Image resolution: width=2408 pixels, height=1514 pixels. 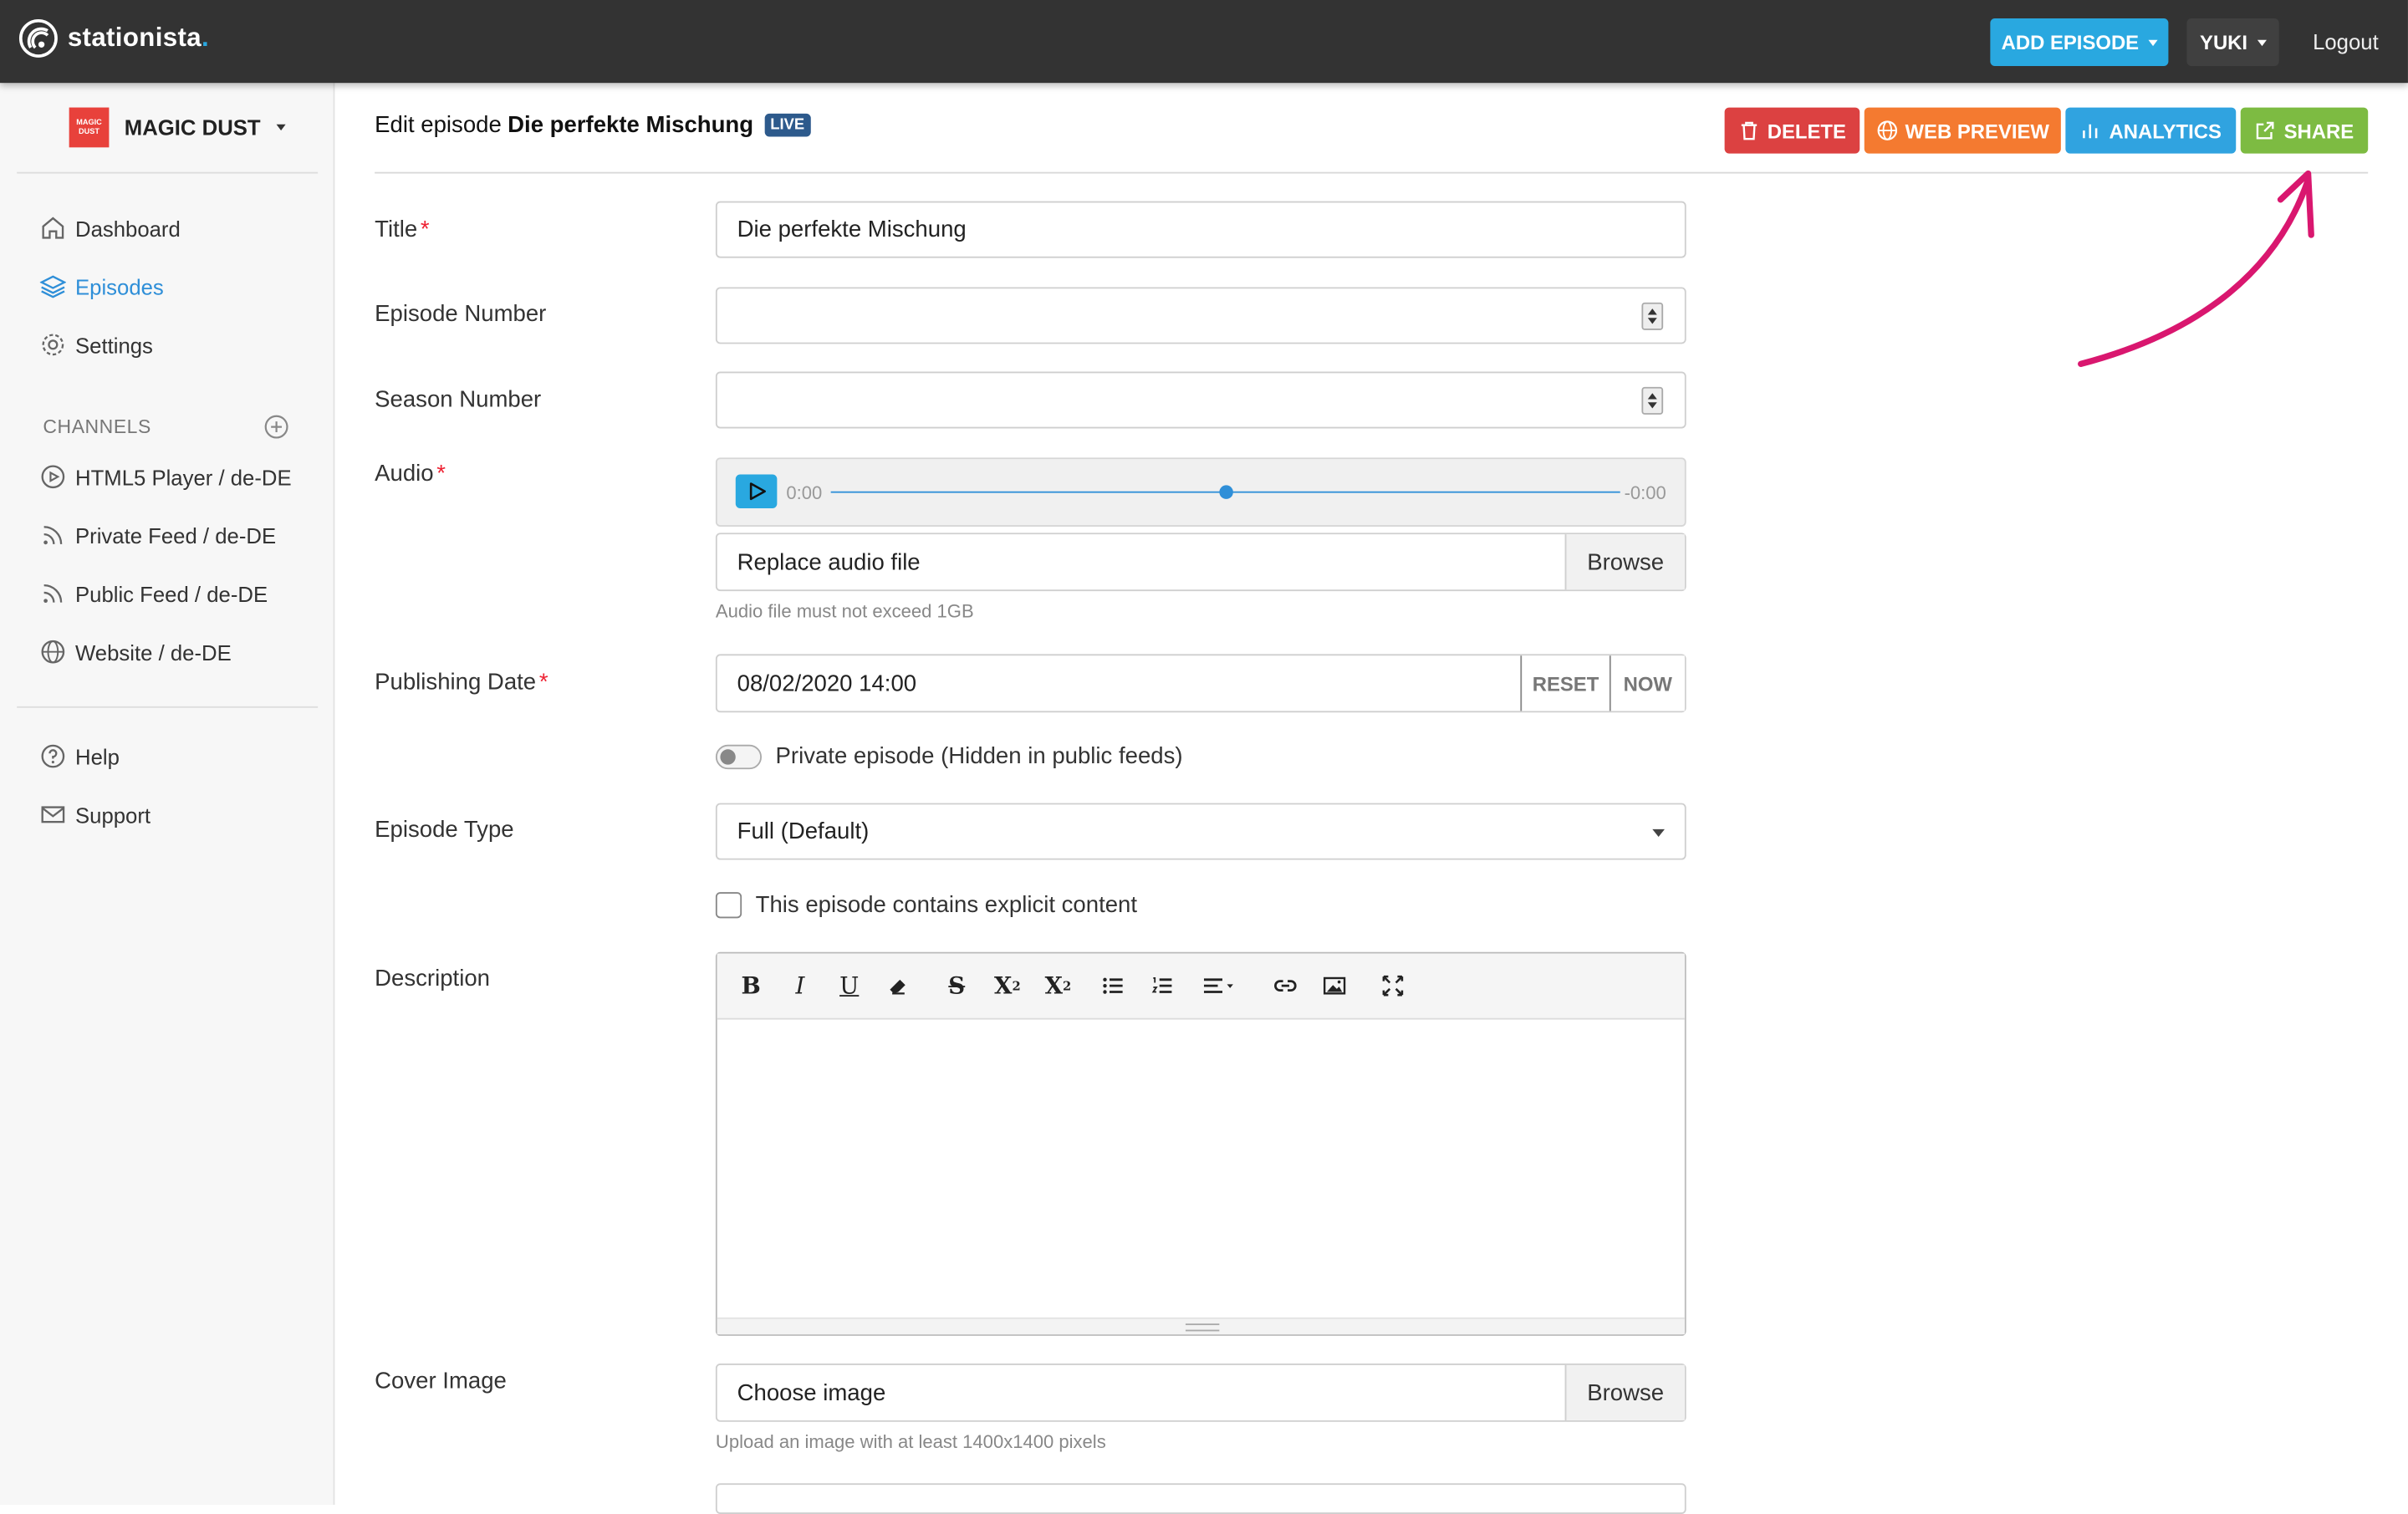 I want to click on bar-chart-icon, so click(x=2091, y=131).